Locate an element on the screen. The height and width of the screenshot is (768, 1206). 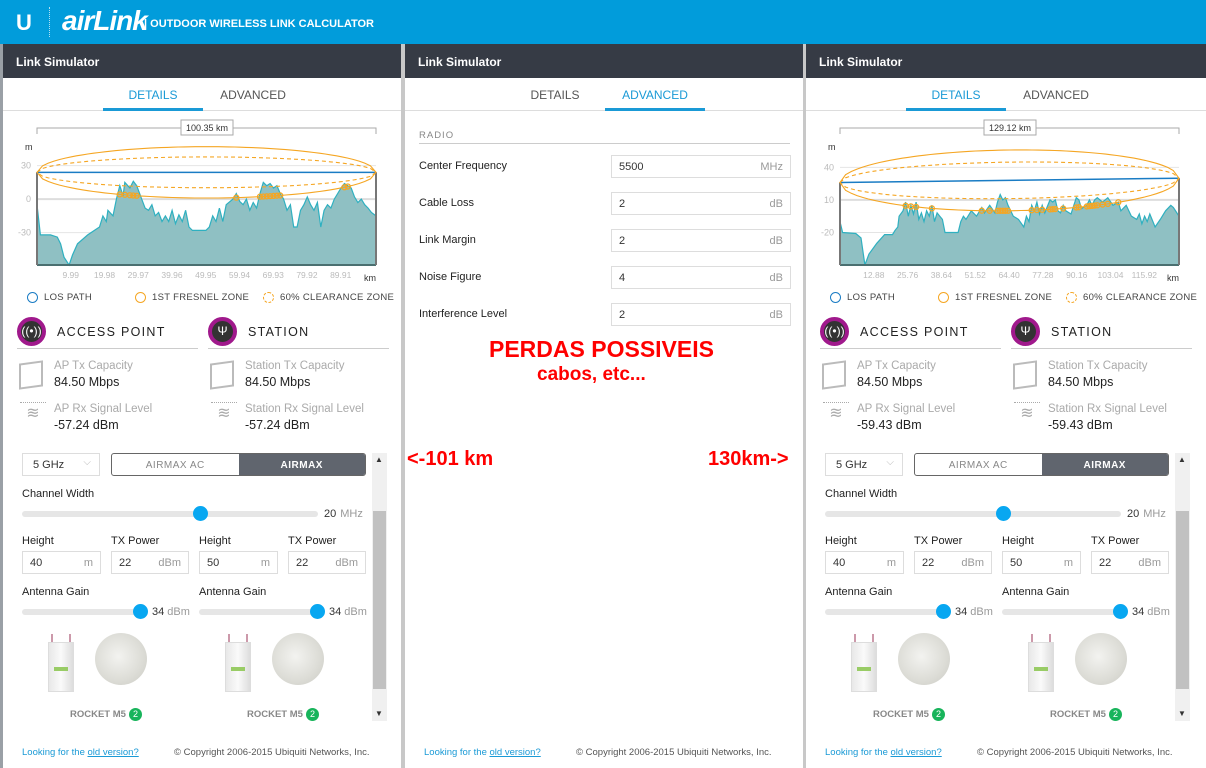
ap_cfg-gain-label: Antenna Gain is located at coordinates (859, 592).